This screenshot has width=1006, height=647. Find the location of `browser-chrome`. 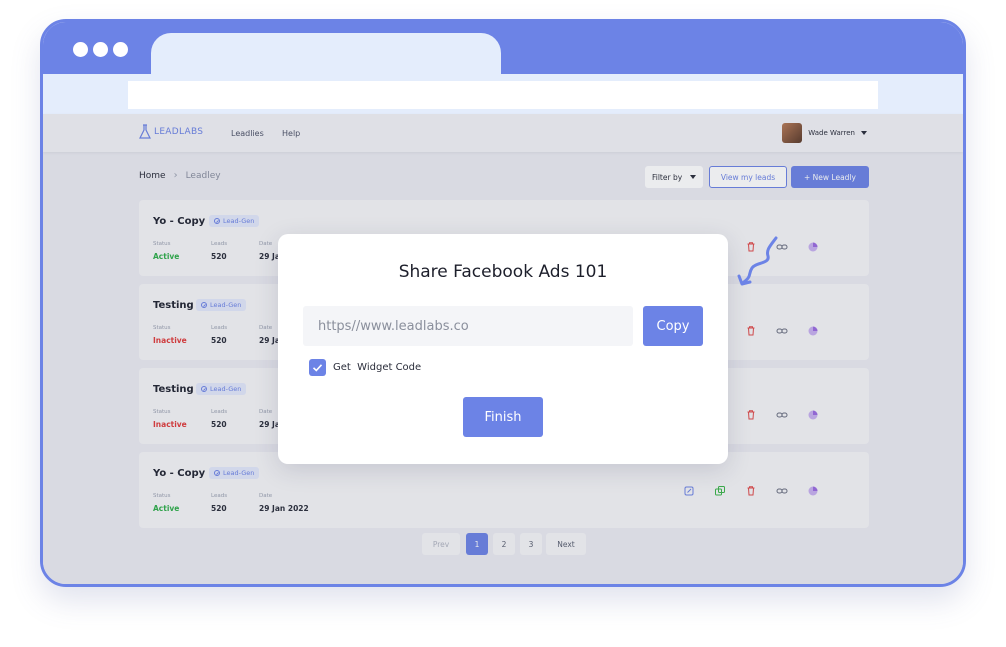

browser-chrome is located at coordinates (503, 49).